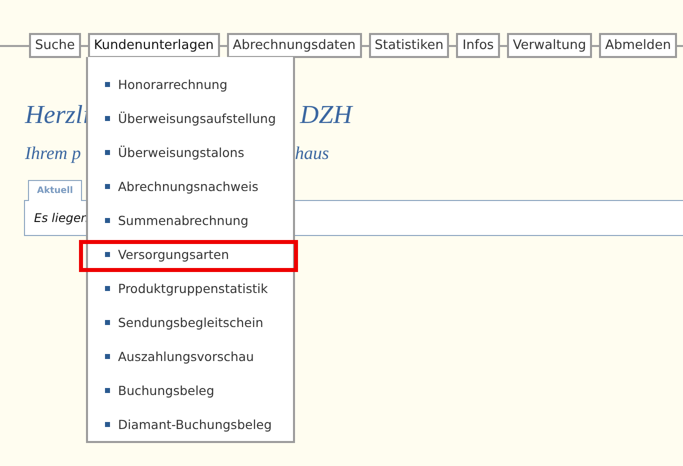 Image resolution: width=683 pixels, height=466 pixels. What do you see at coordinates (188, 186) in the screenshot?
I see `menu-item: Abrechnungsnachweis` at bounding box center [188, 186].